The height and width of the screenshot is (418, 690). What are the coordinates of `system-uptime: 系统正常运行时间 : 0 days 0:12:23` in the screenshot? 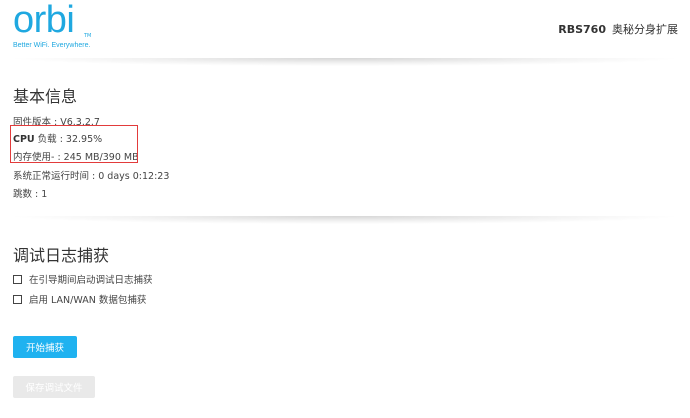 It's located at (91, 176).